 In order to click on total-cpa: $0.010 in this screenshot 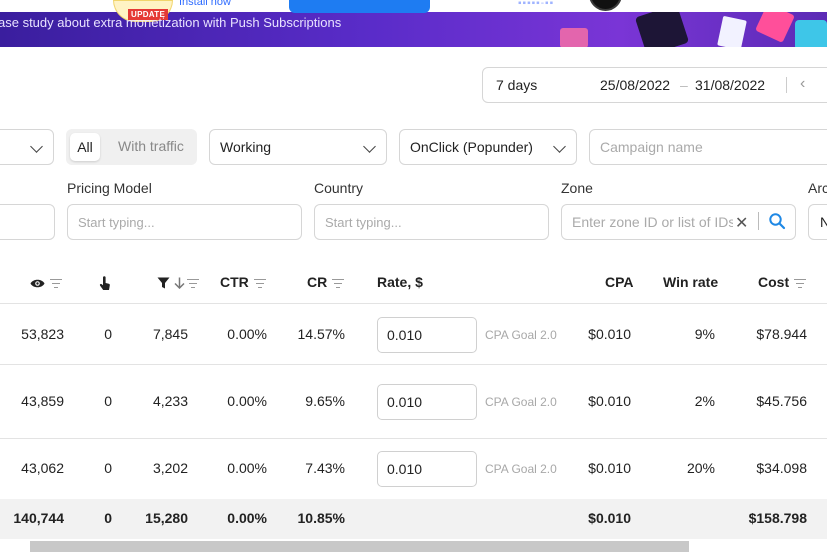, I will do `click(609, 518)`.